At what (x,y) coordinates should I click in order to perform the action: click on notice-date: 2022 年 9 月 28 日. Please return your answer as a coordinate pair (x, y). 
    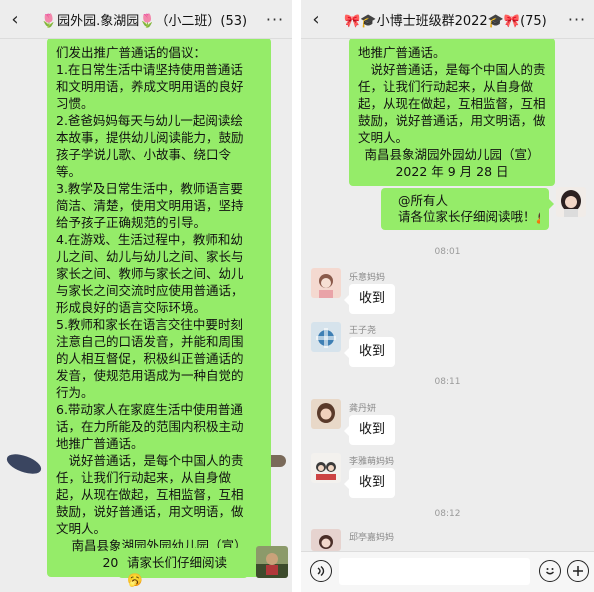
    Looking at the image, I should click on (452, 171).